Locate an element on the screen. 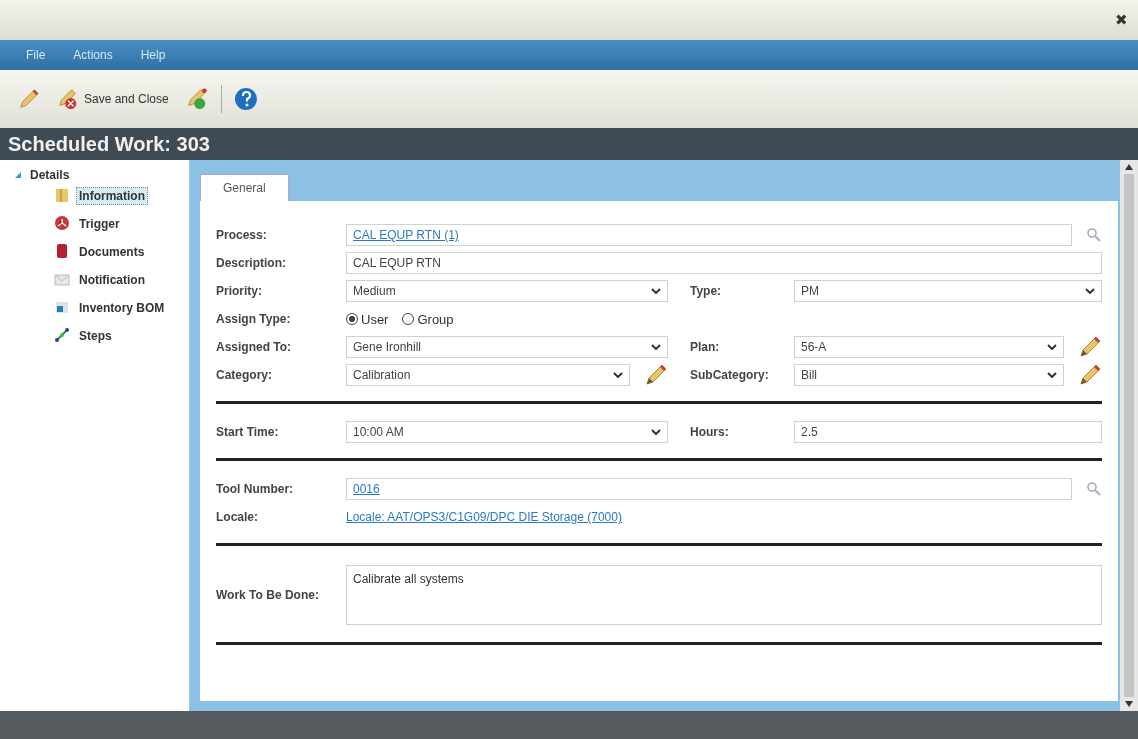  tree-item: Documents is located at coordinates (112, 252).